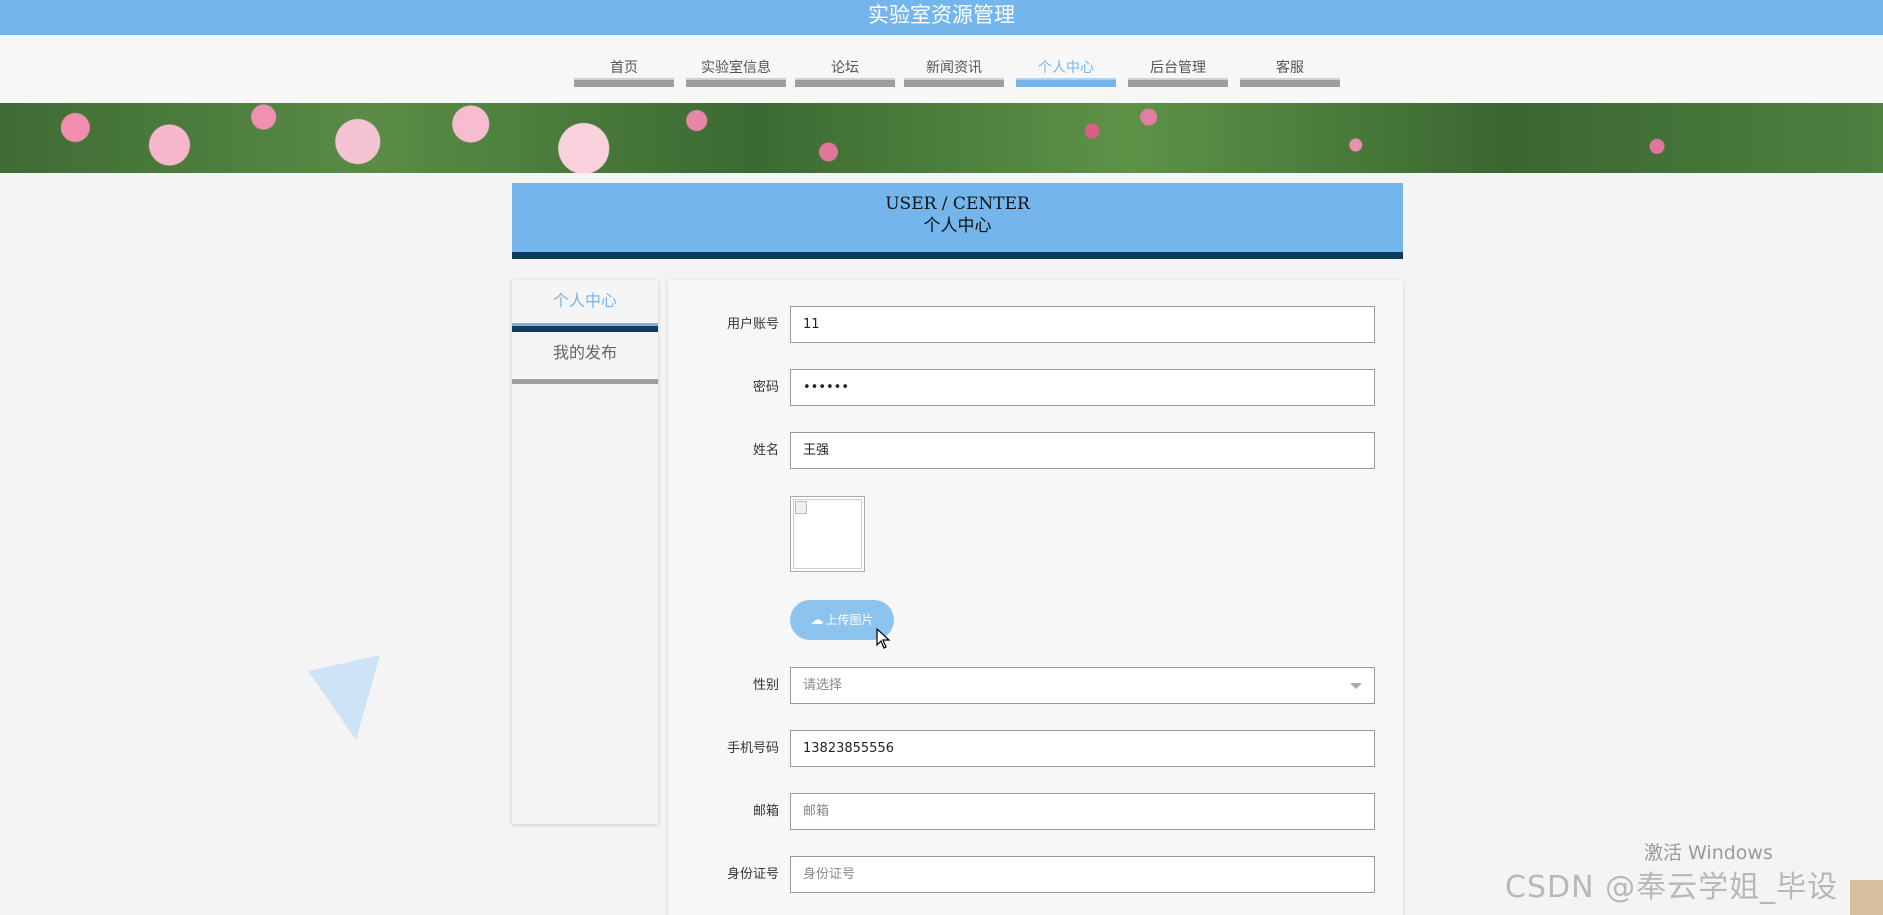  Describe the element at coordinates (1290, 71) in the screenshot. I see `nav-item-customer-service: 客服` at that location.